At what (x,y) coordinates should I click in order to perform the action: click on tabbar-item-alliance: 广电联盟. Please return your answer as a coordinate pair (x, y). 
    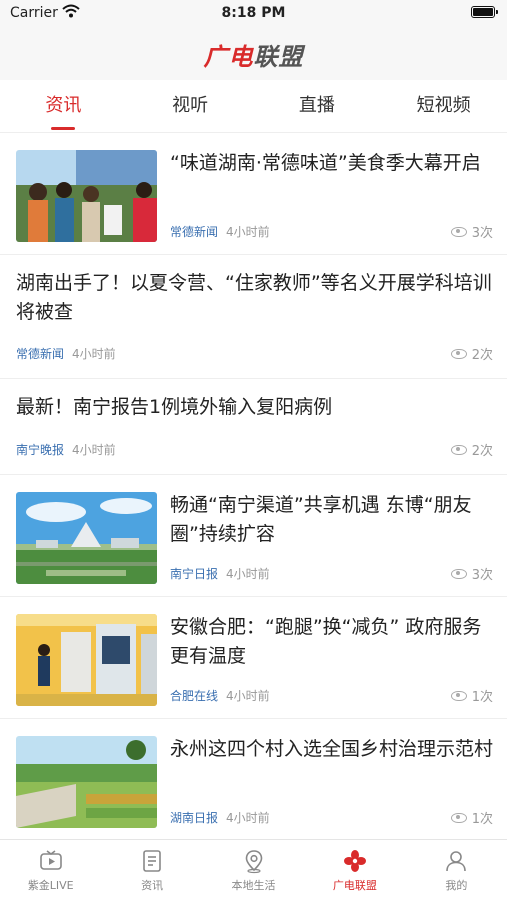
    Looking at the image, I should click on (354, 870).